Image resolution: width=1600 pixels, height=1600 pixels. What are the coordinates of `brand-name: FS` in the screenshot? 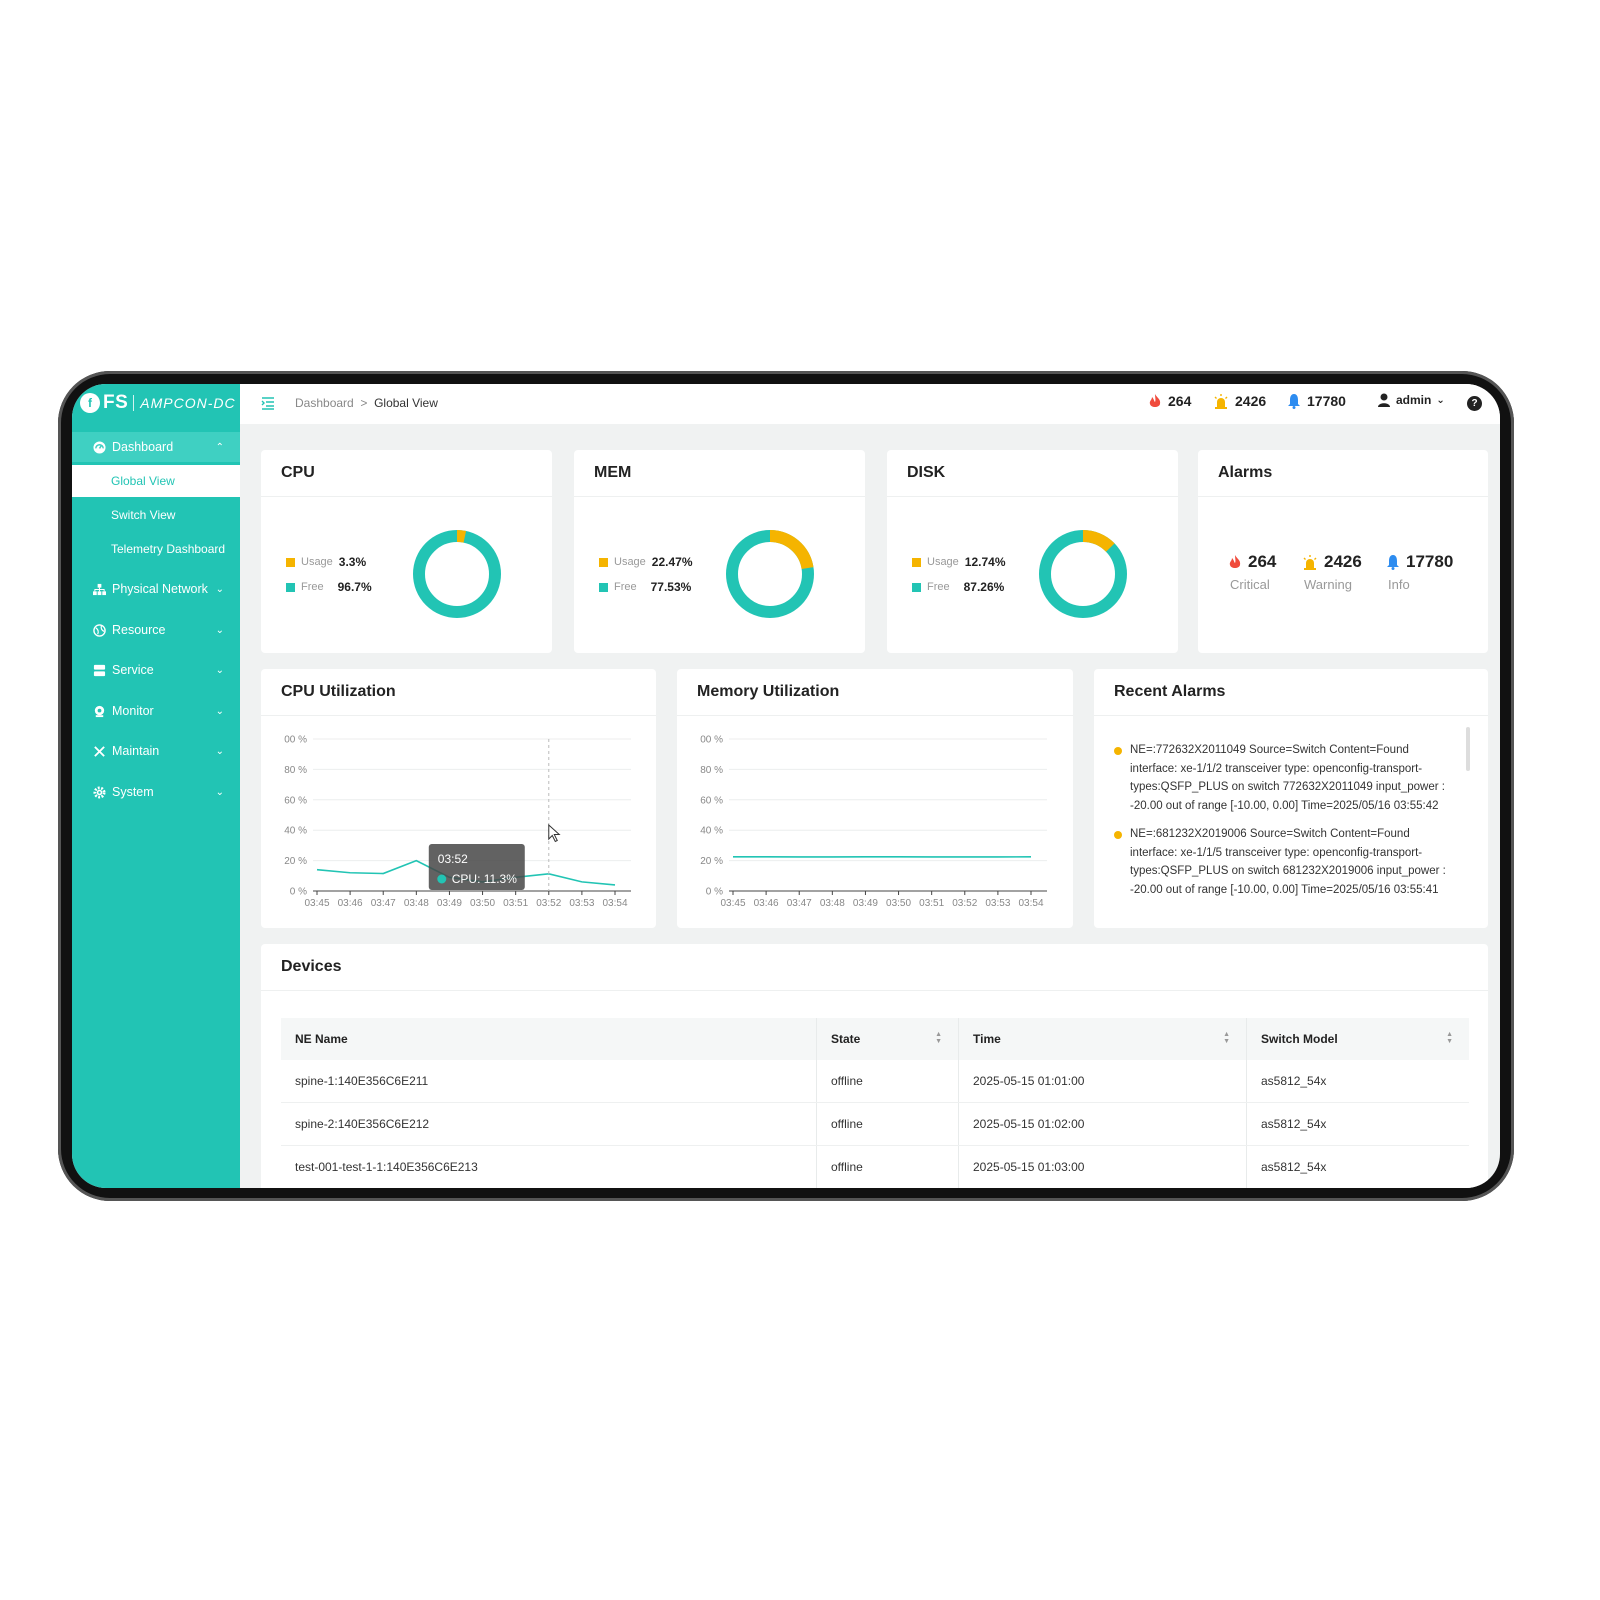 It's located at (116, 402).